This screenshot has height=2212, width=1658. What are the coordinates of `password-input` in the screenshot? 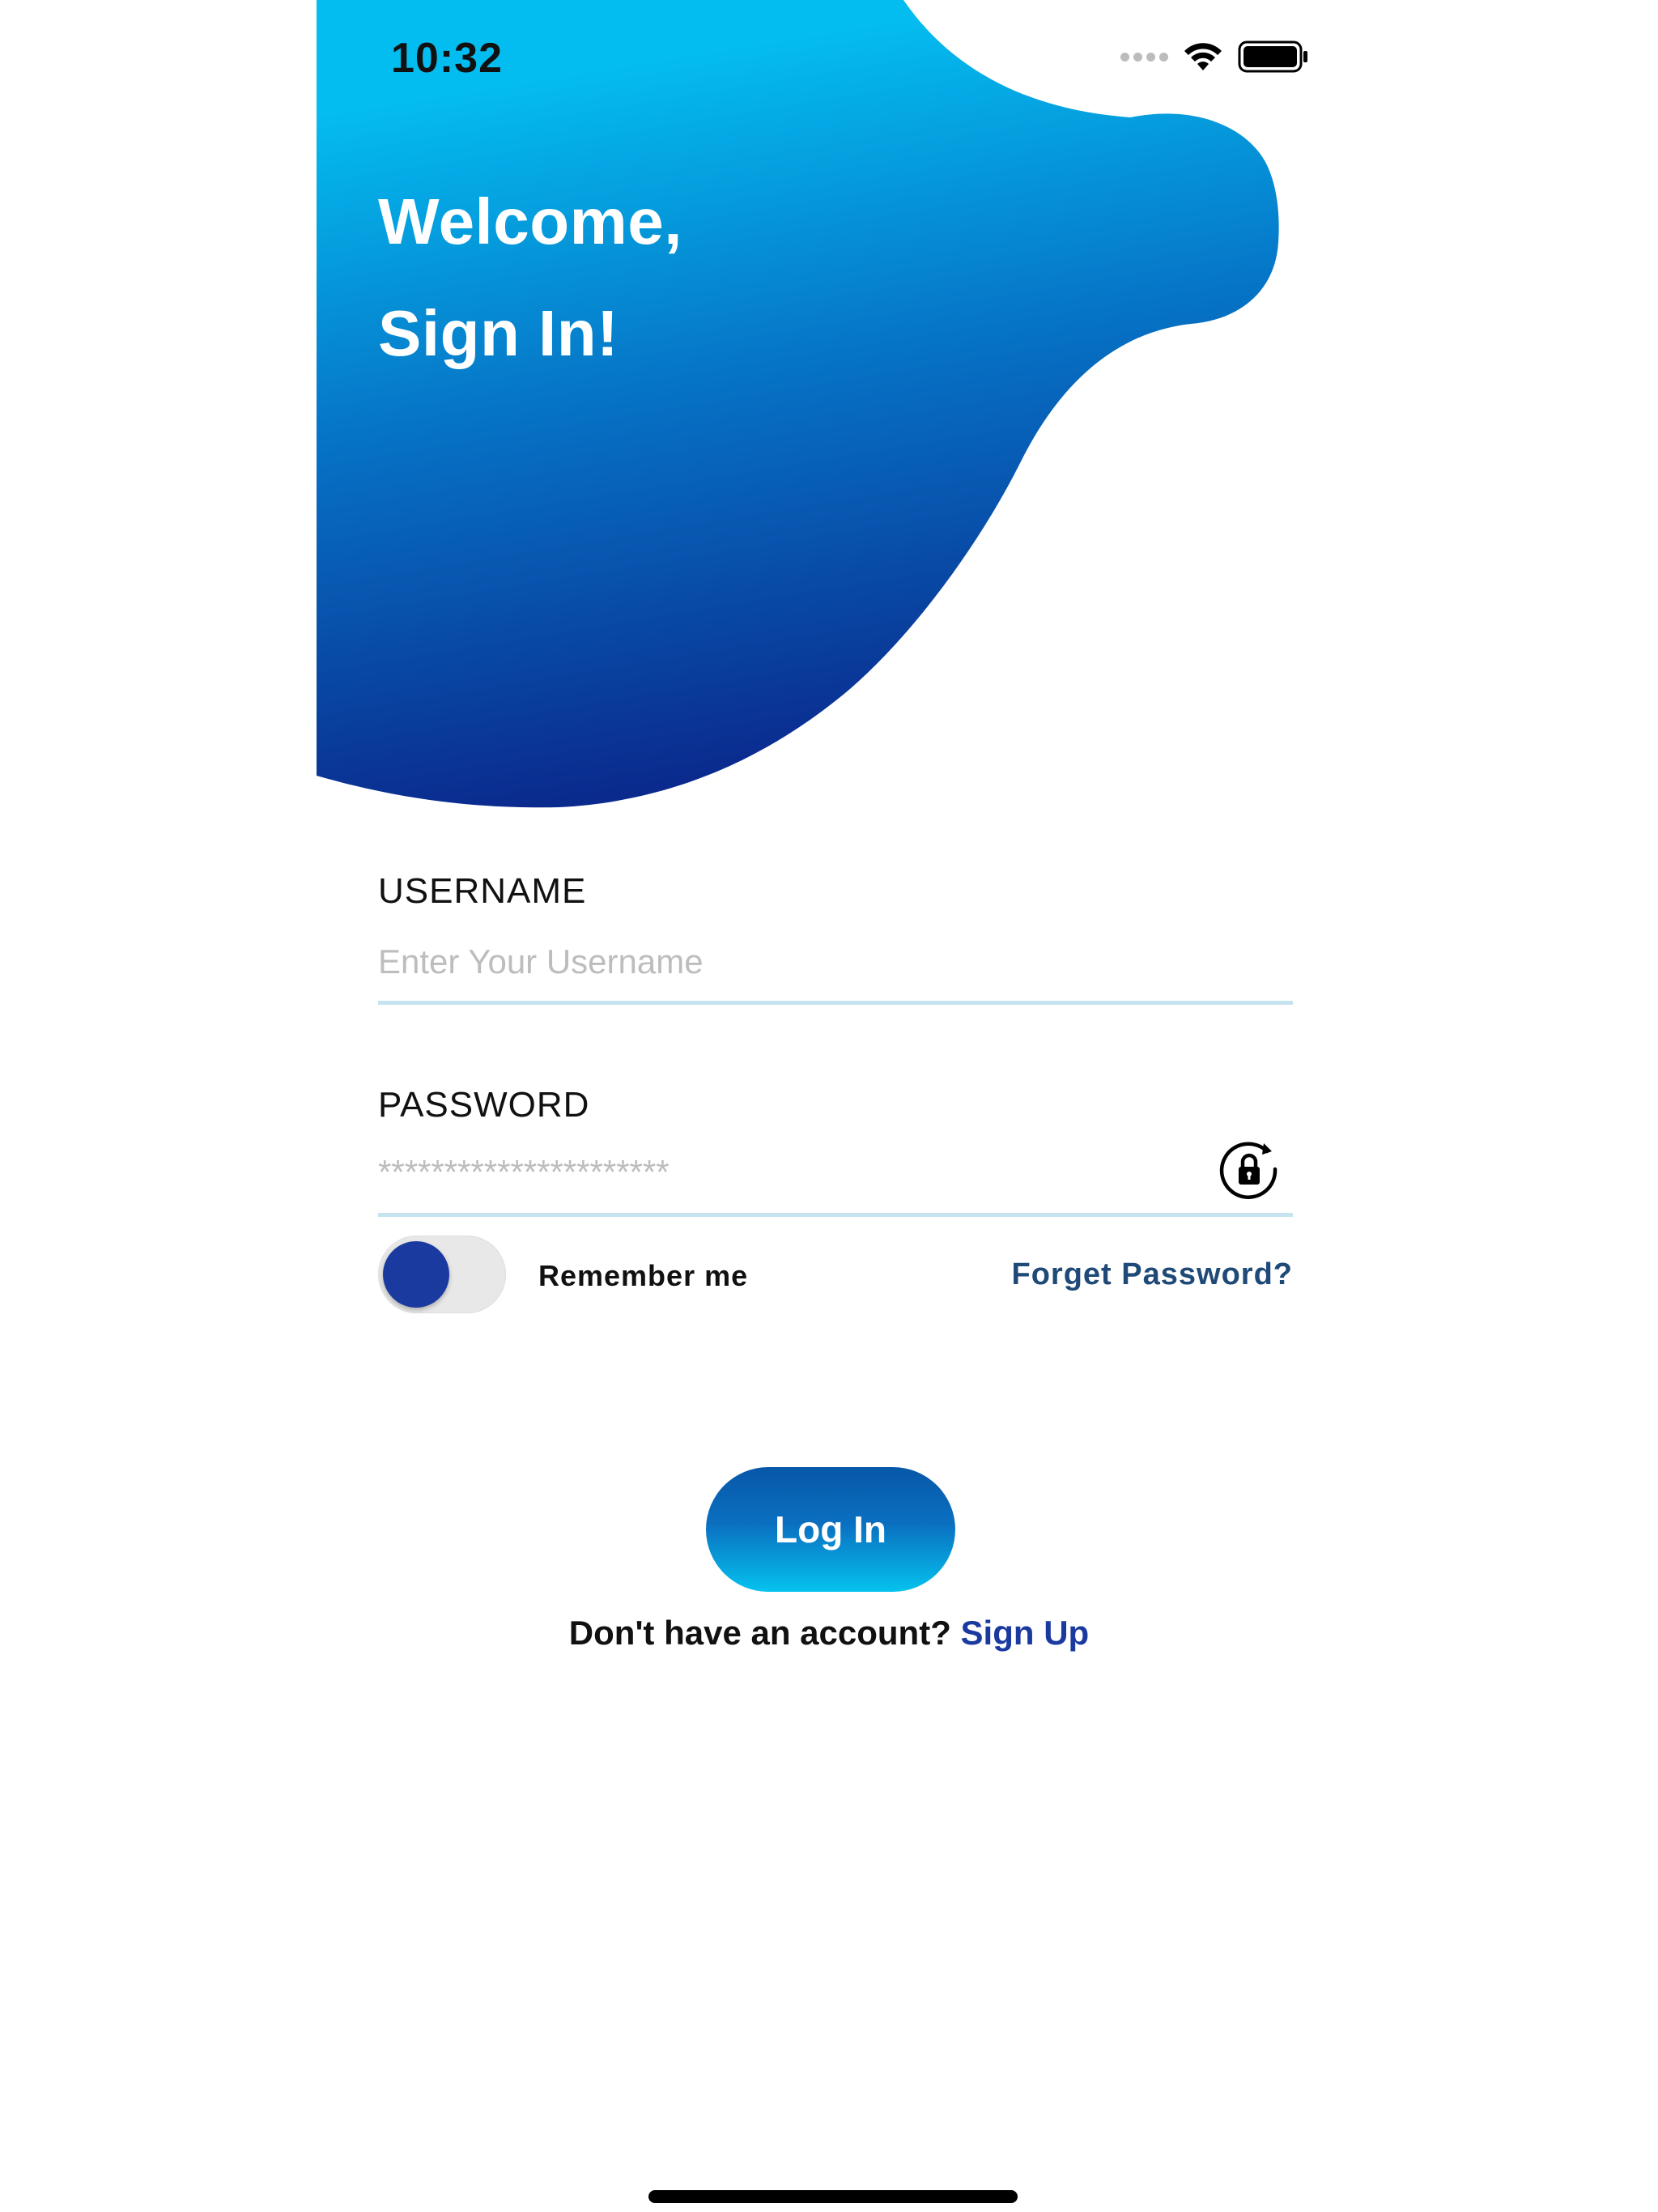 It's located at (783, 1172).